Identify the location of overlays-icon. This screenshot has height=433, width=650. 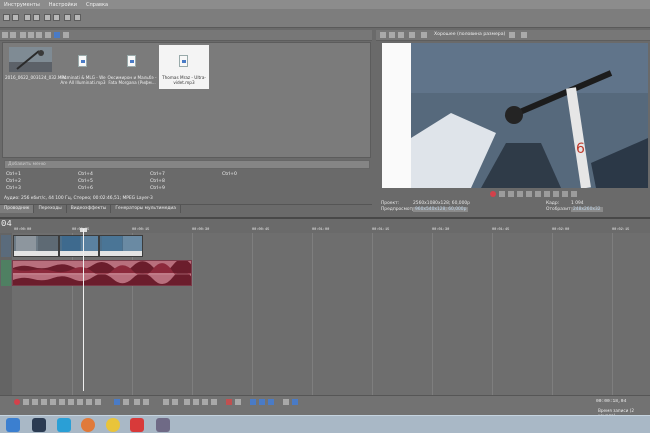
(512, 35).